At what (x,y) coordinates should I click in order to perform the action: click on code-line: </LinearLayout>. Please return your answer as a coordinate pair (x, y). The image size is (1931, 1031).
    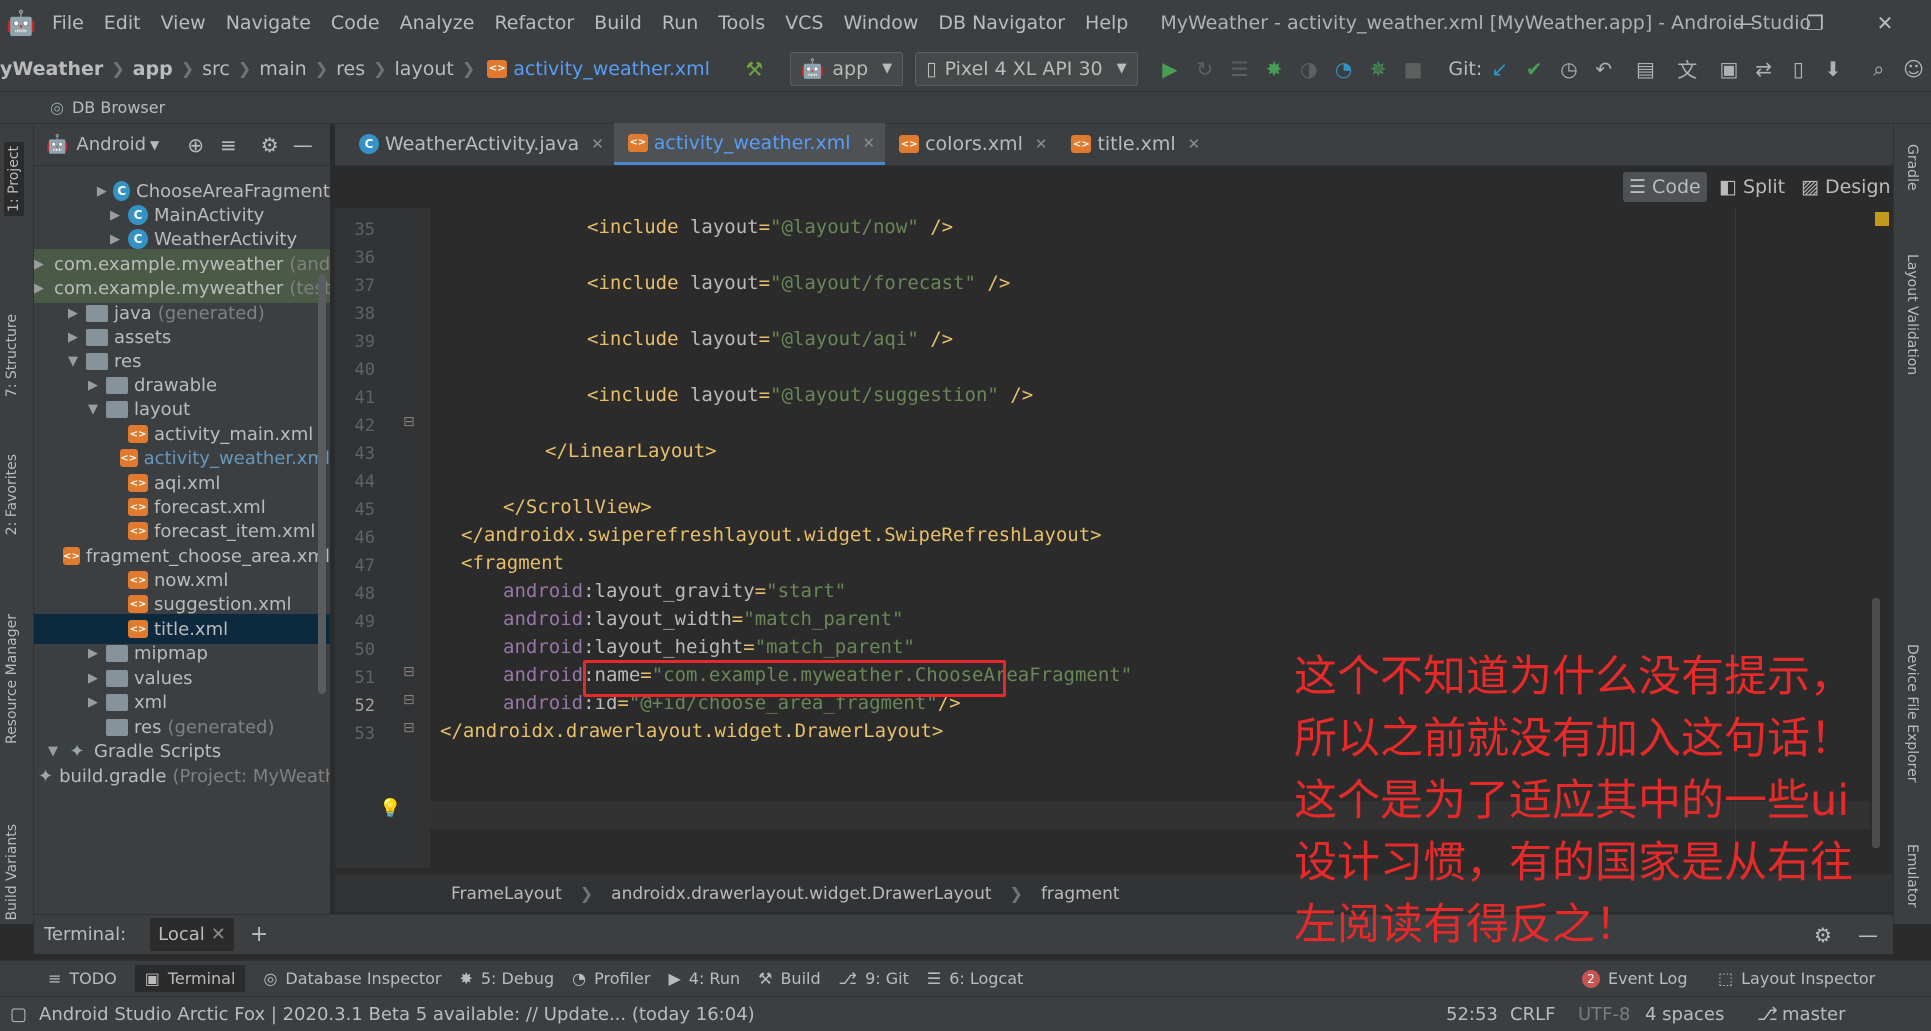
    Looking at the image, I should click on (631, 454).